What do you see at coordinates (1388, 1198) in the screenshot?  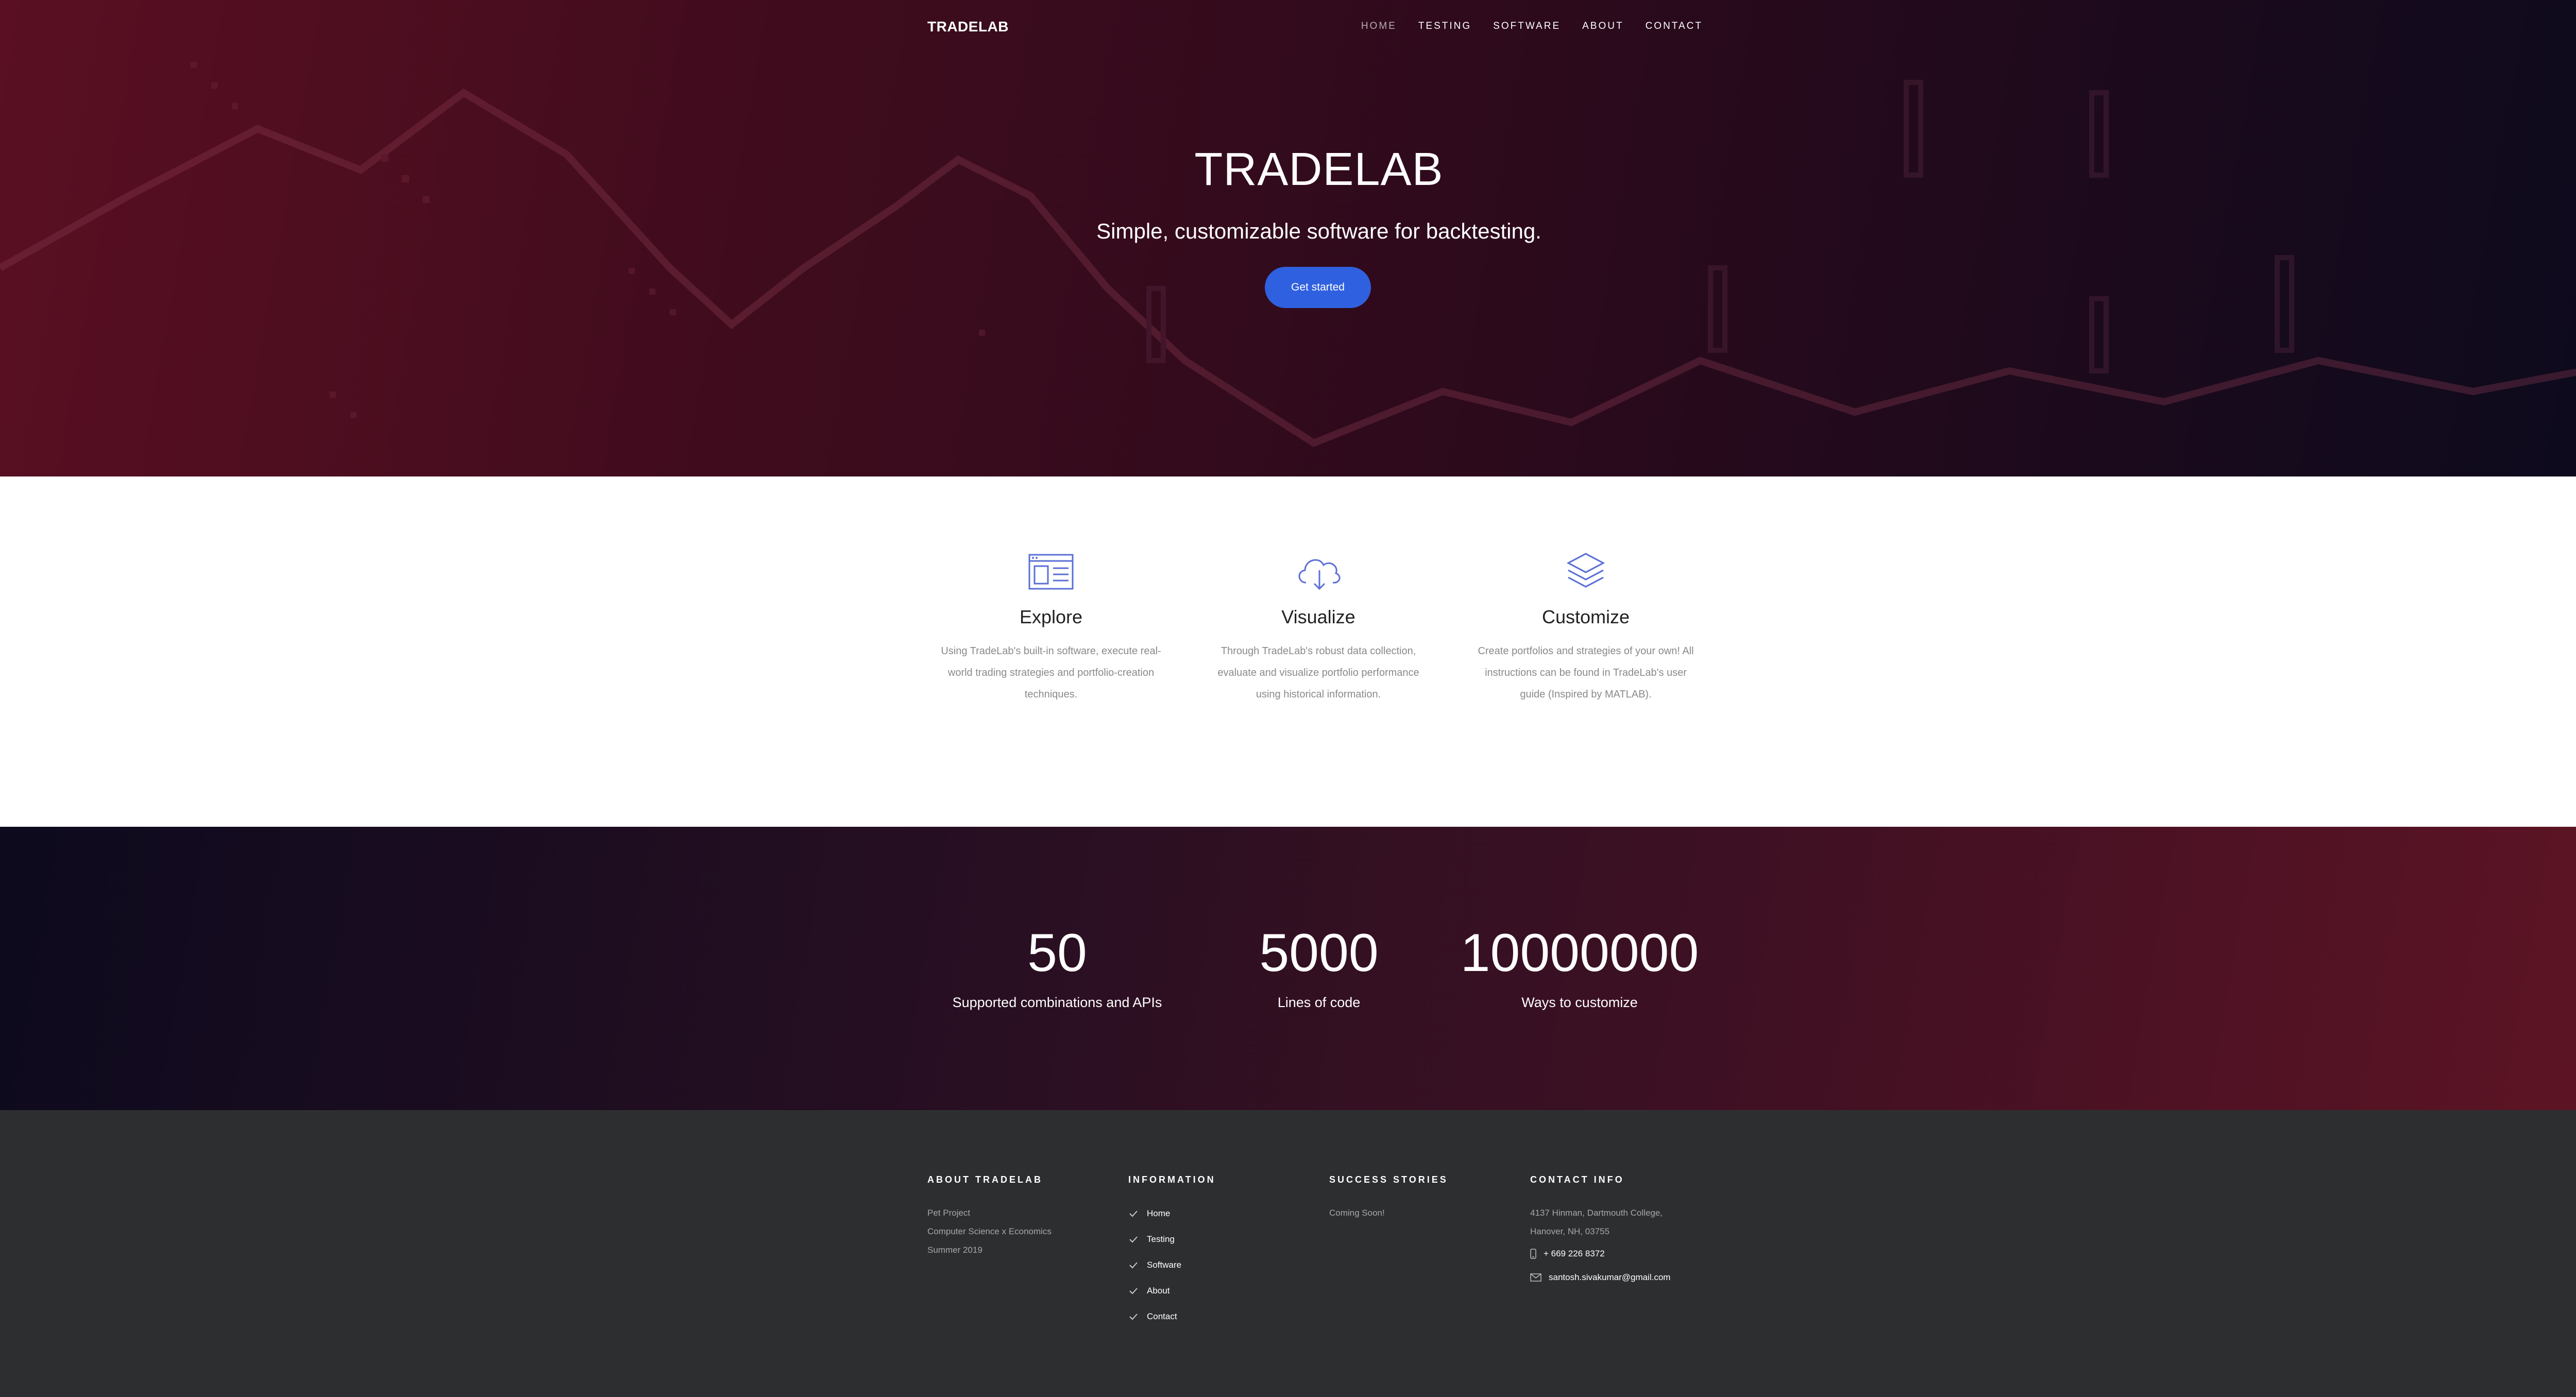 I see `footer-success-column: SUCCESS STORIES Coming Soon!` at bounding box center [1388, 1198].